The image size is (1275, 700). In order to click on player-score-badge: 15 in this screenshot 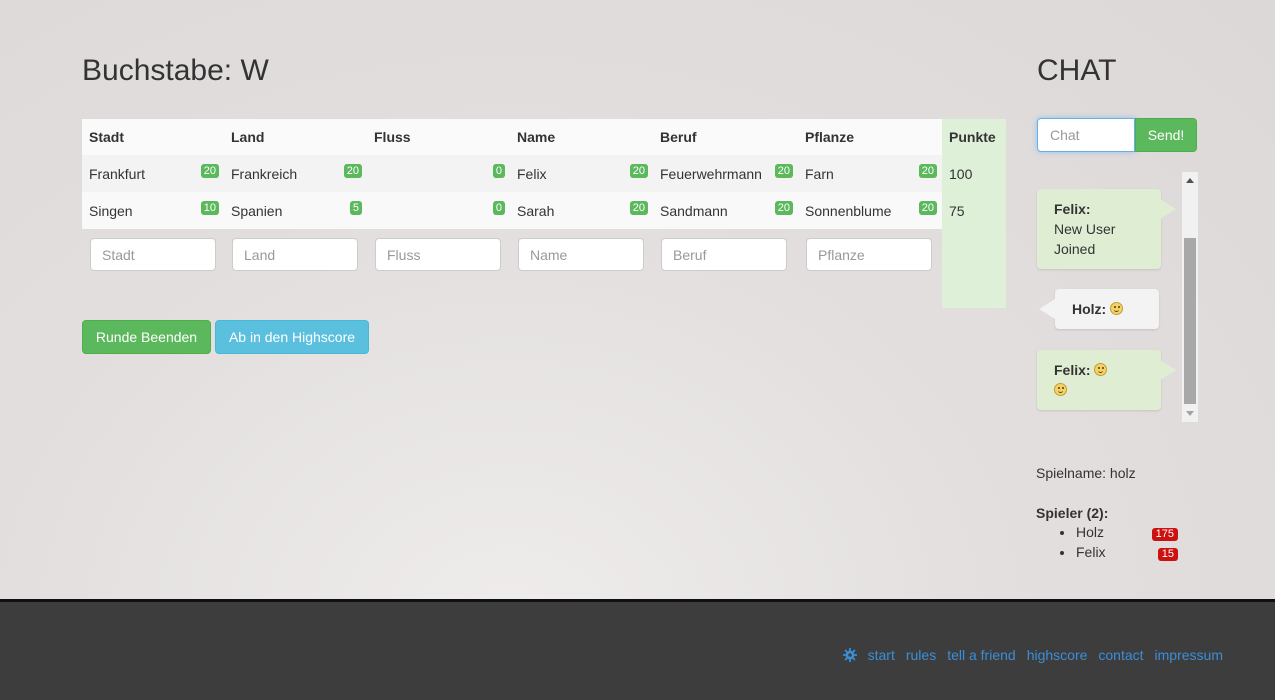, I will do `click(1167, 554)`.